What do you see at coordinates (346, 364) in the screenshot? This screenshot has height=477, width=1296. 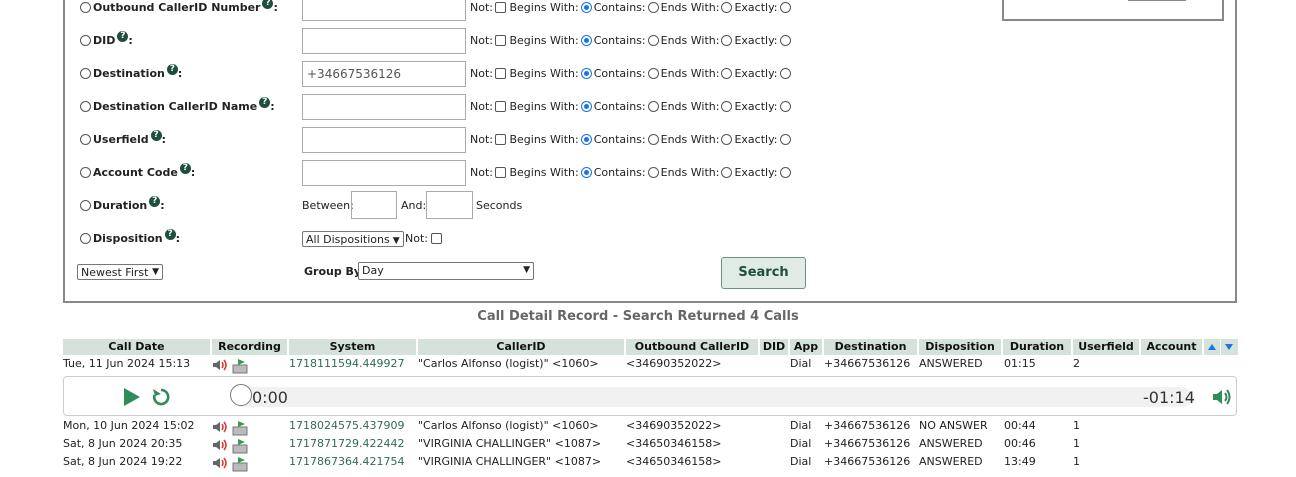 I see `cell-system: 1718111594.449927` at bounding box center [346, 364].